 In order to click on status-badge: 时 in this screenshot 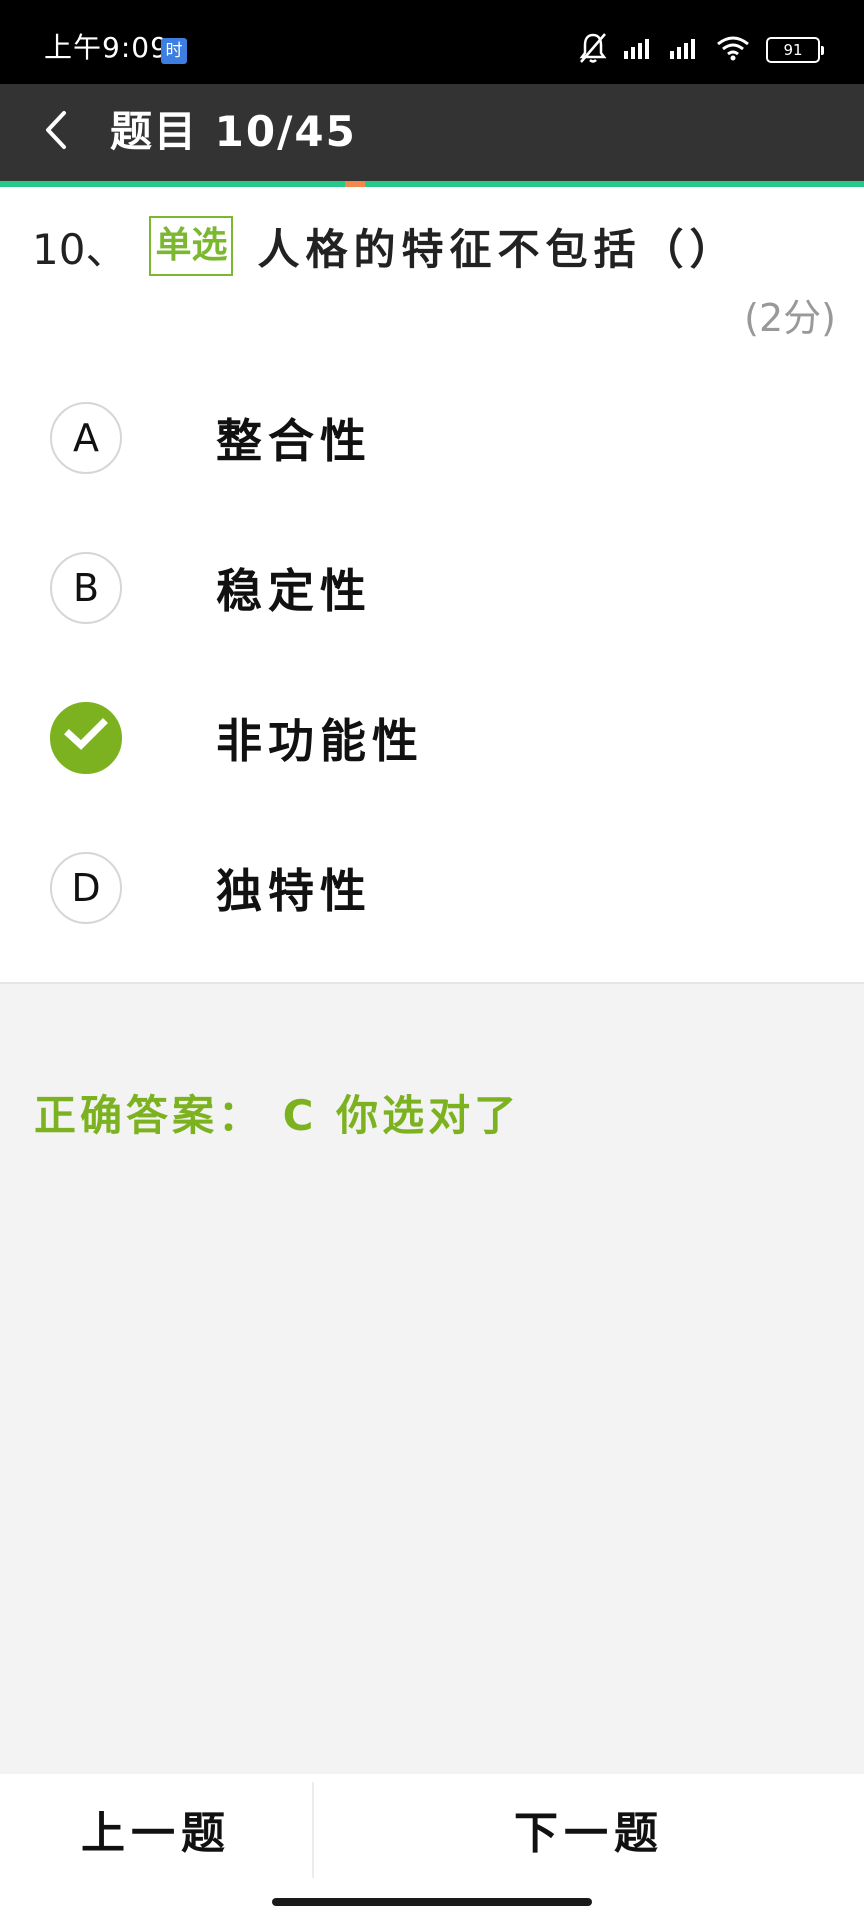, I will do `click(174, 51)`.